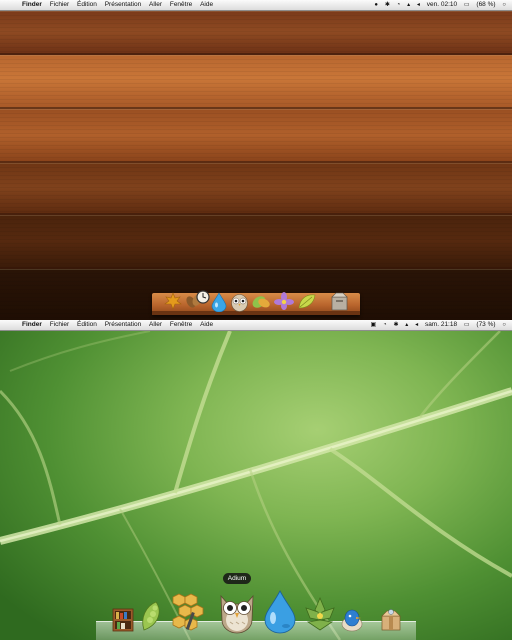 This screenshot has width=512, height=640. Describe the element at coordinates (441, 325) in the screenshot. I see `menu-clock: sam. 21:18` at that location.